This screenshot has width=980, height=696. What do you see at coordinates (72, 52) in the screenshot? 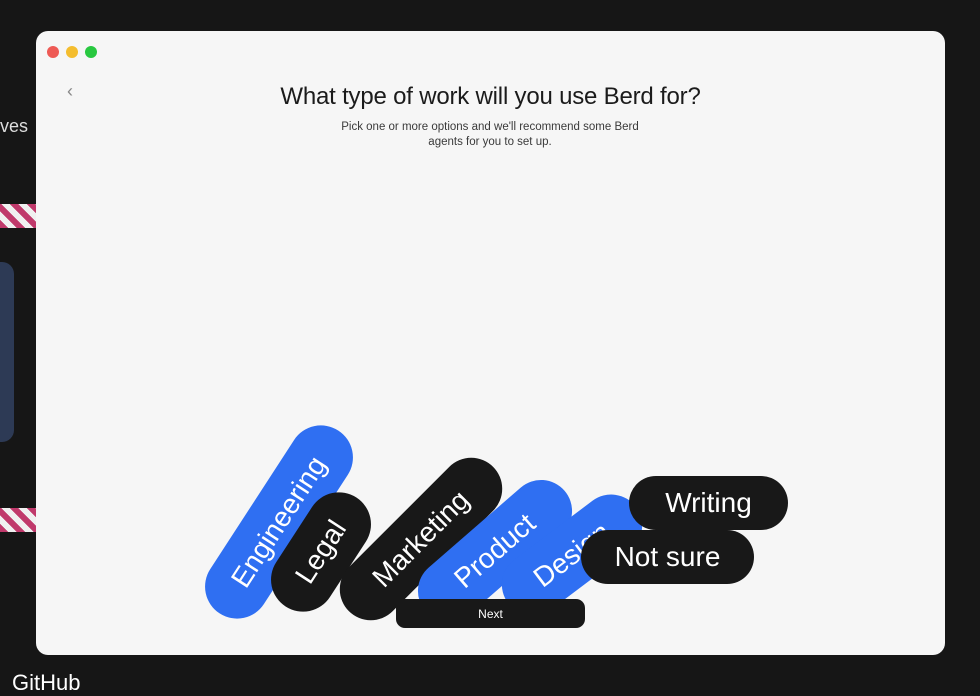
I see `window-minimize-button` at bounding box center [72, 52].